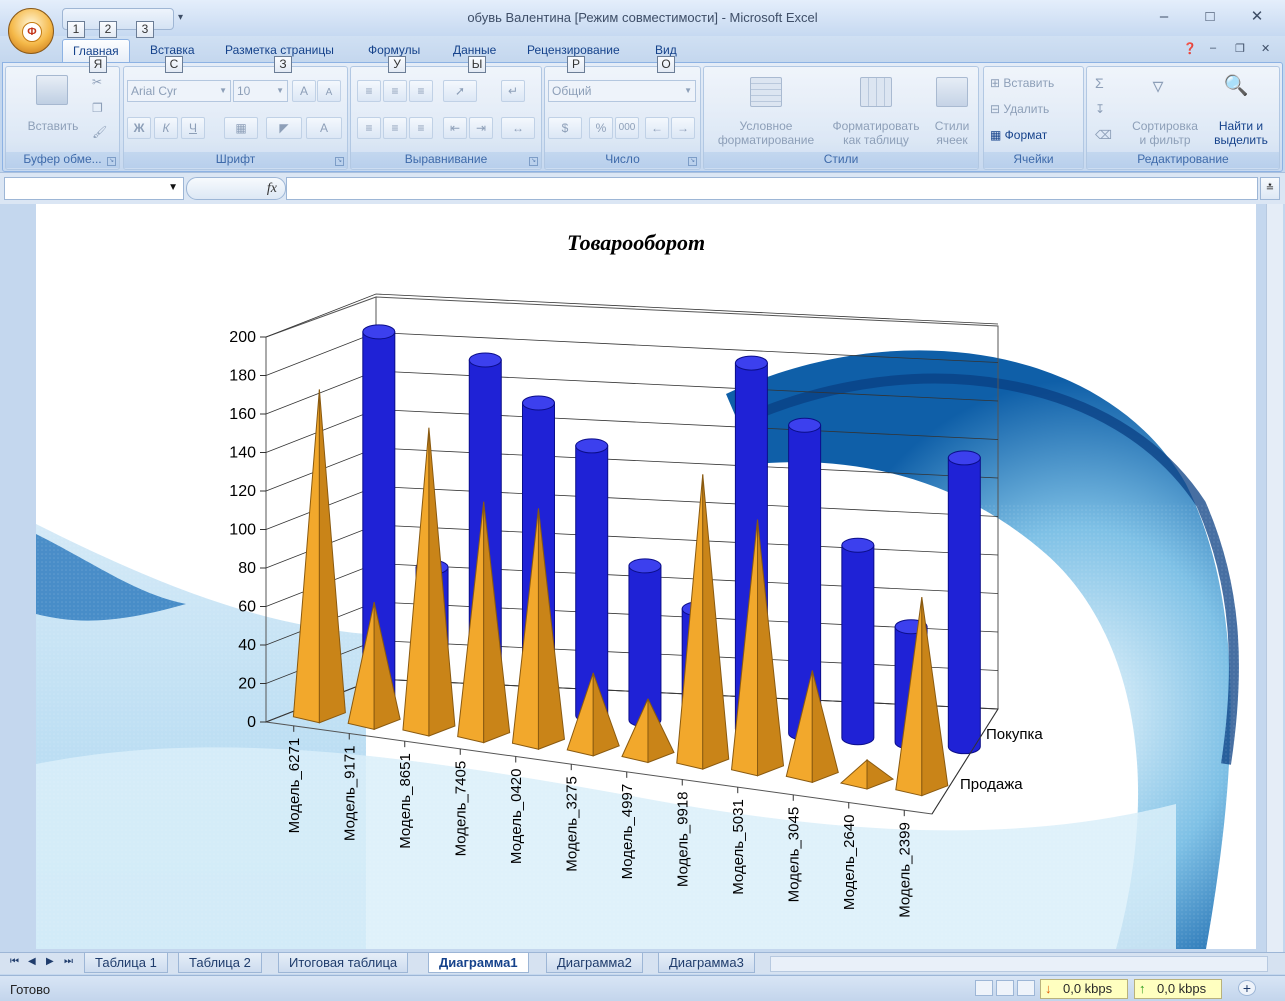 This screenshot has width=1285, height=1001. I want to click on font-size-box: 10 ▼, so click(260, 91).